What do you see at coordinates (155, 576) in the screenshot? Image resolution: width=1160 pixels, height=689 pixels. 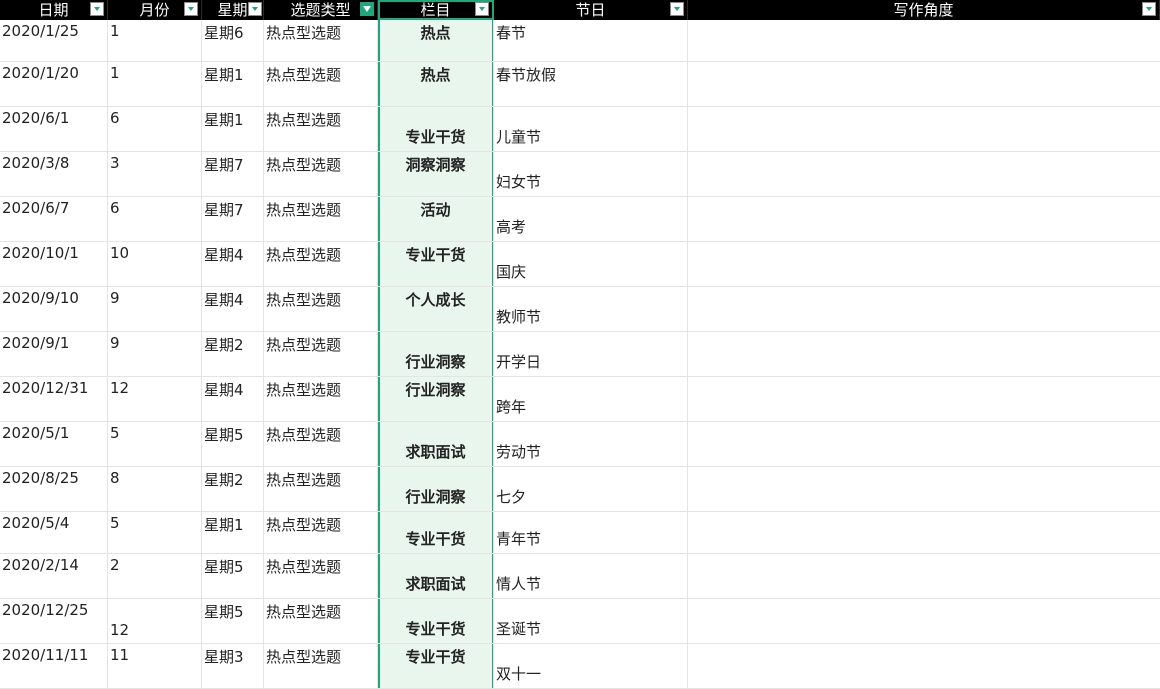 I see `cell-month: 2` at bounding box center [155, 576].